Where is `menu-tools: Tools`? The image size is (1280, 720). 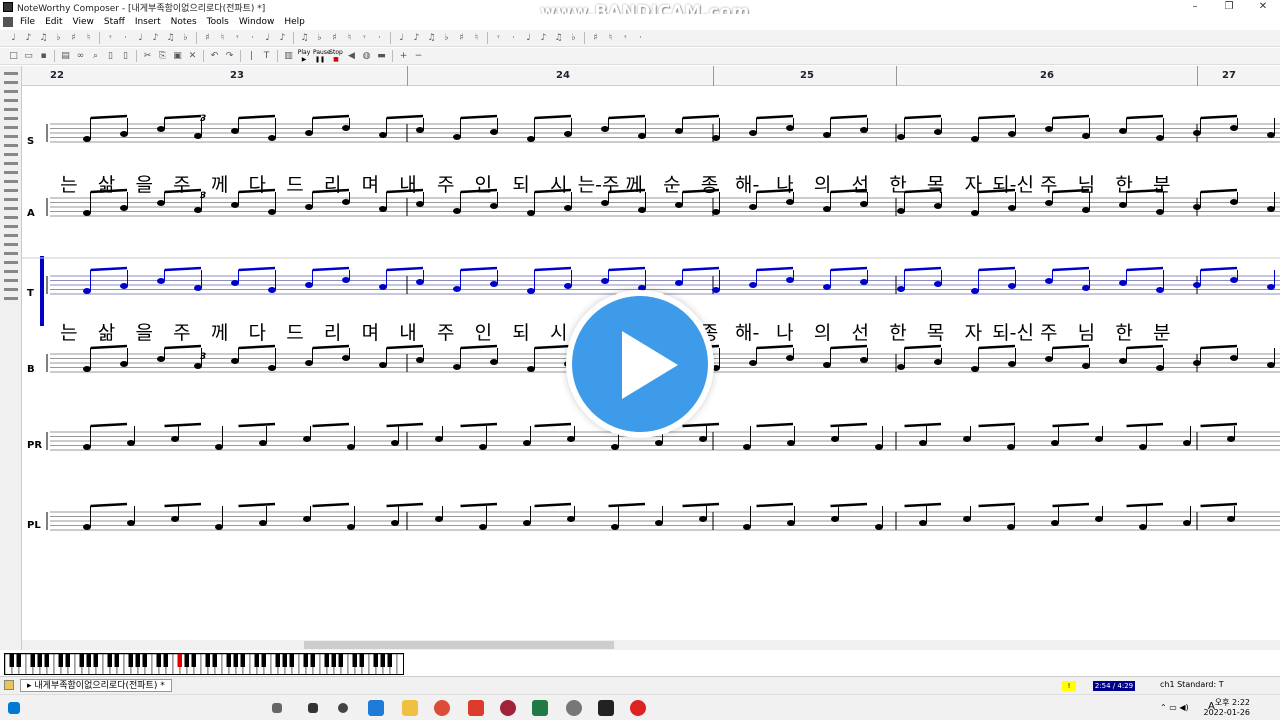
menu-tools: Tools is located at coordinates (218, 22).